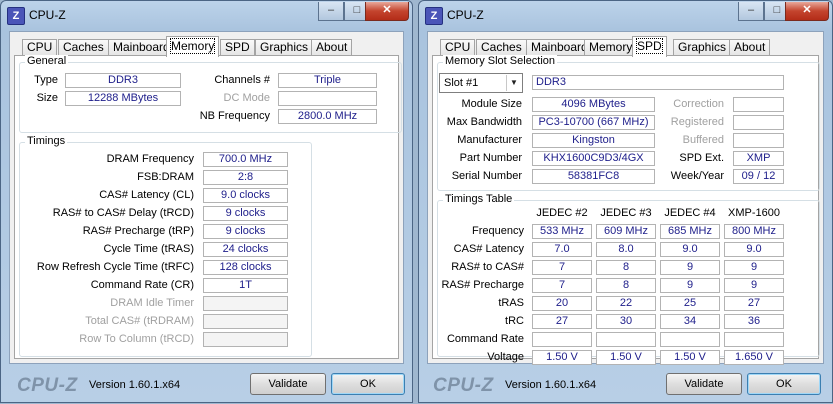 This screenshot has height=404, width=833. What do you see at coordinates (562, 303) in the screenshot?
I see `timings-cell: 20` at bounding box center [562, 303].